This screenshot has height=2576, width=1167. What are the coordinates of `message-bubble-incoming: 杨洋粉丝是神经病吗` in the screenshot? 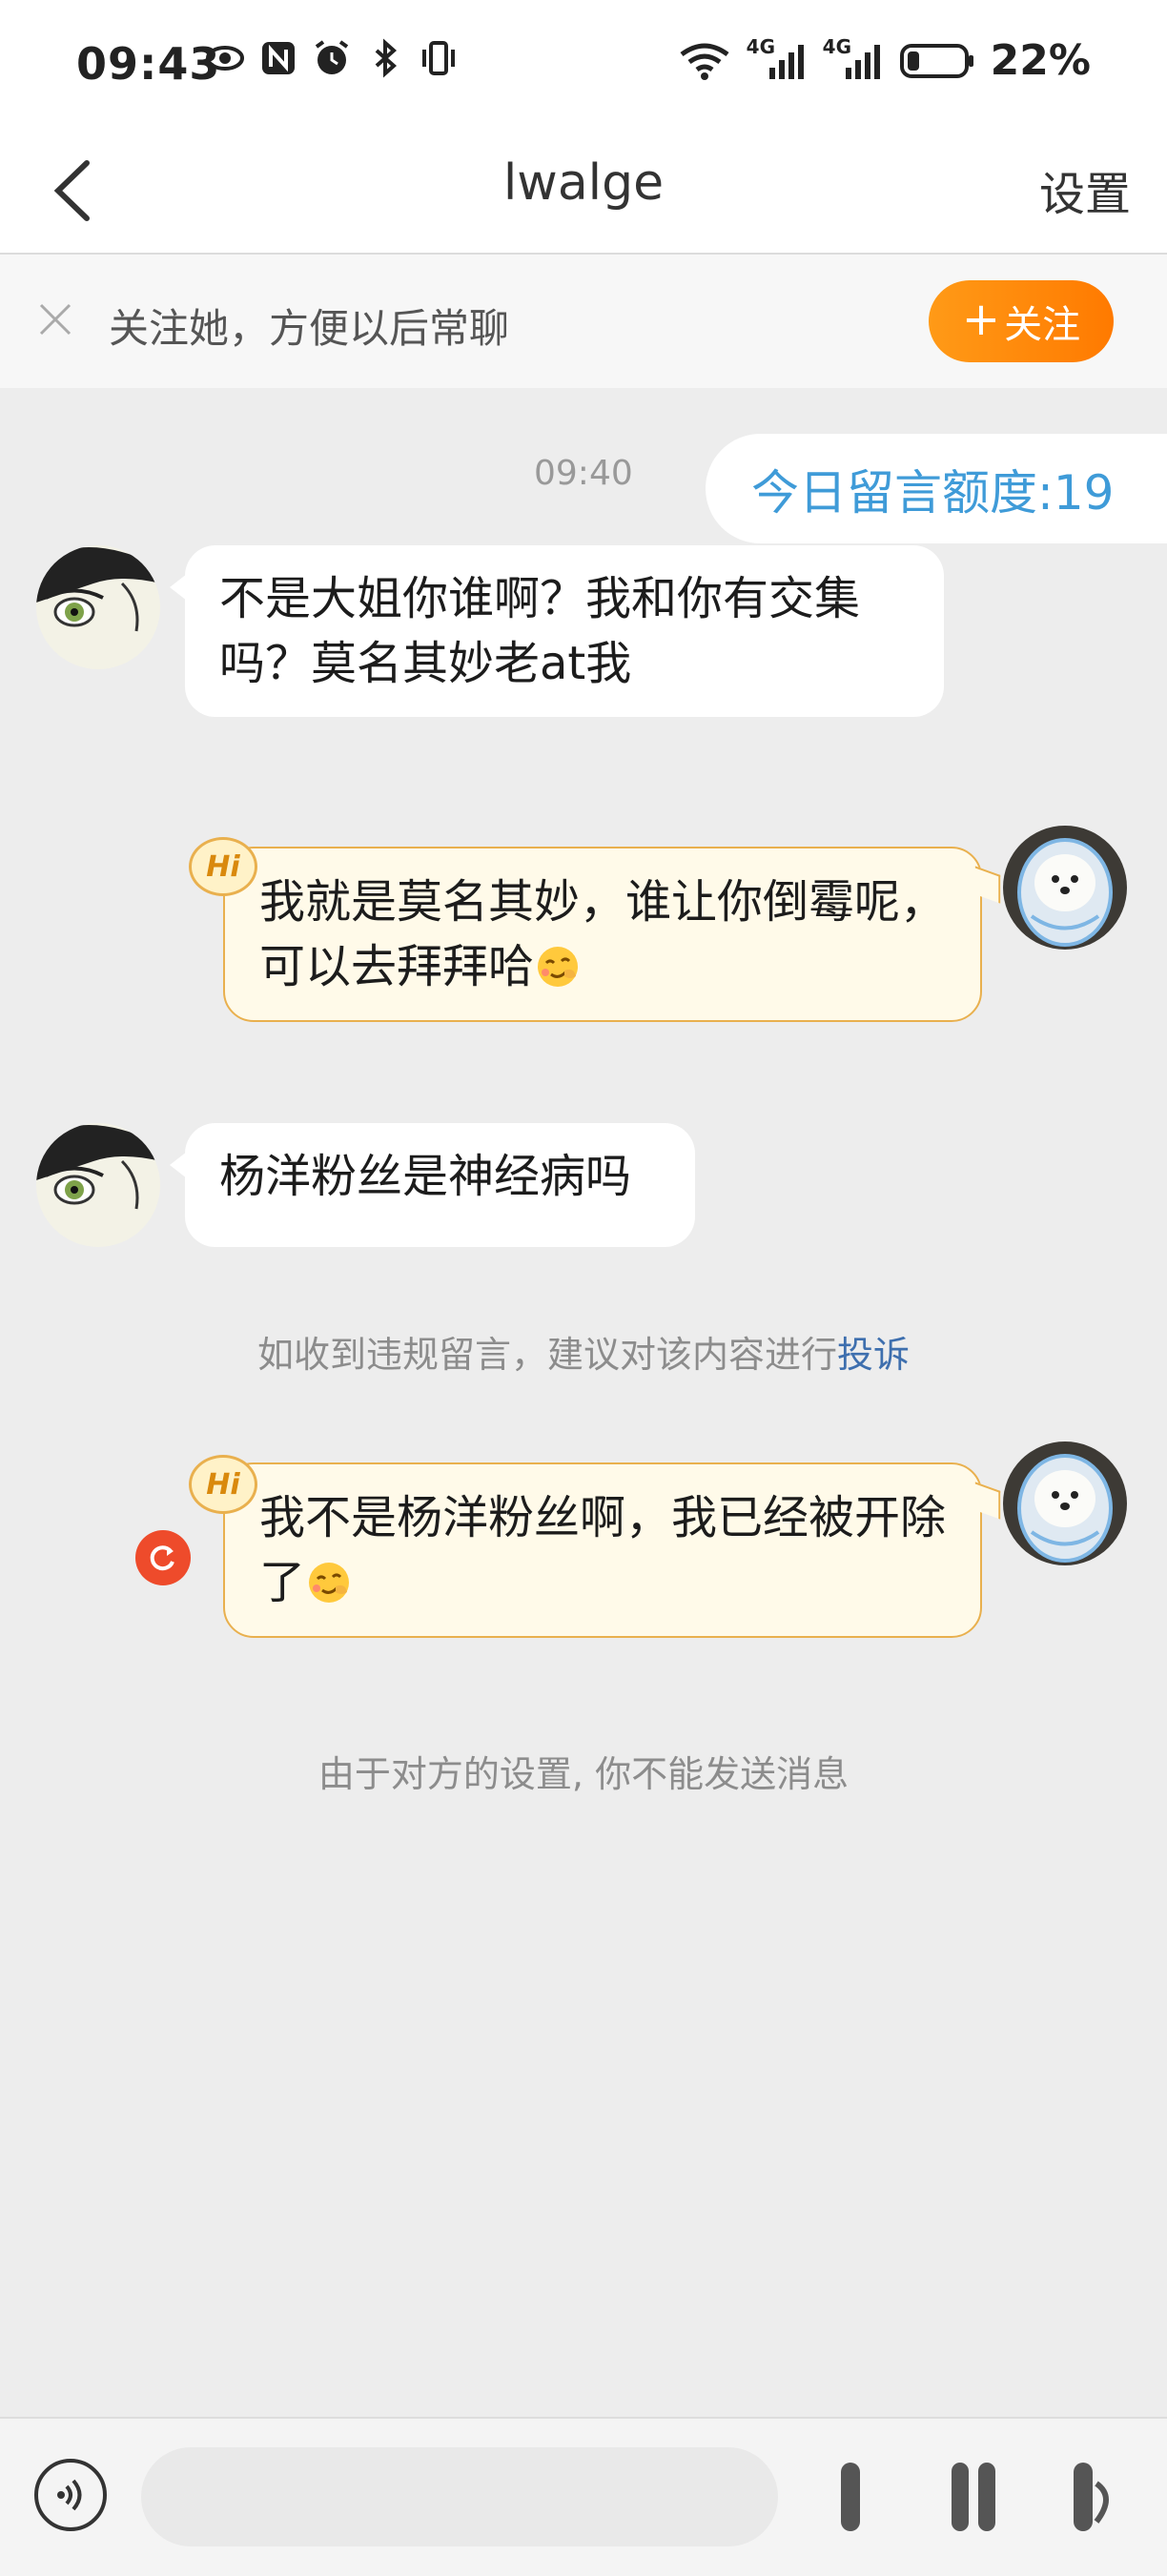 It's located at (432, 1185).